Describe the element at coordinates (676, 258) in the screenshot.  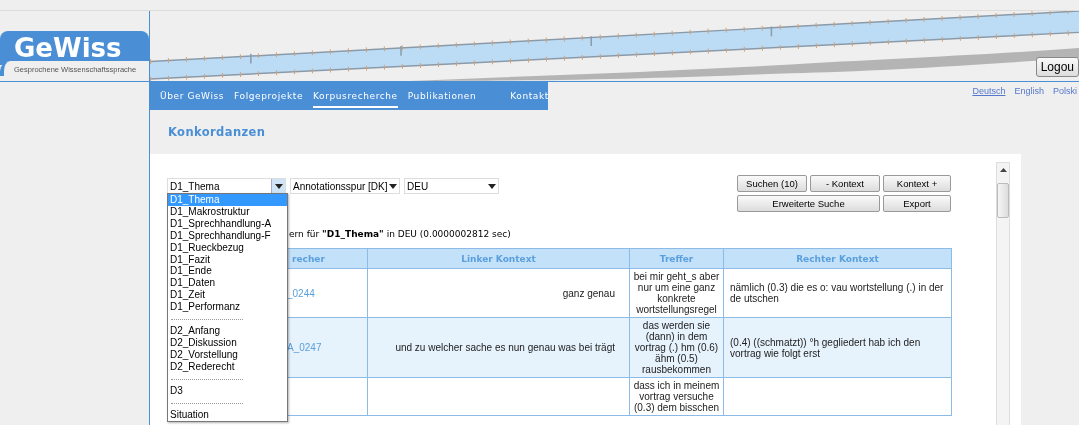
I see `column-header: Treffer` at that location.